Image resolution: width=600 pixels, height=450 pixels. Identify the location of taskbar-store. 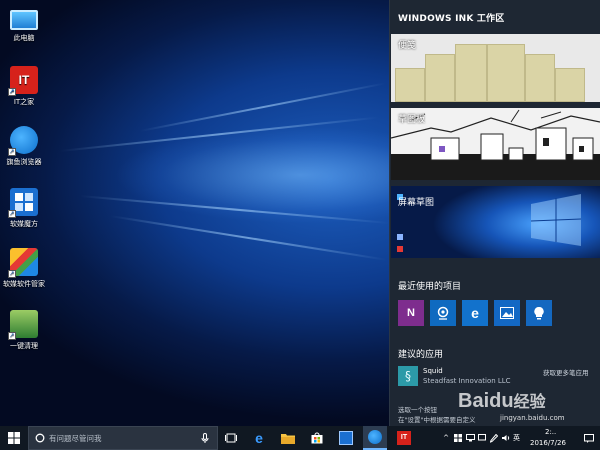
(317, 438).